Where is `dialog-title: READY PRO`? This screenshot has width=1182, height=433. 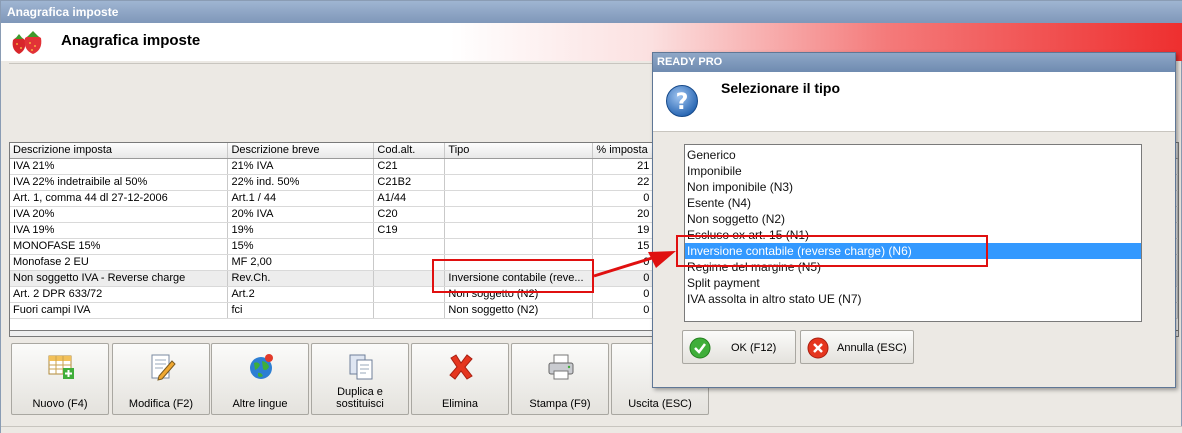
dialog-title: READY PRO is located at coordinates (690, 62).